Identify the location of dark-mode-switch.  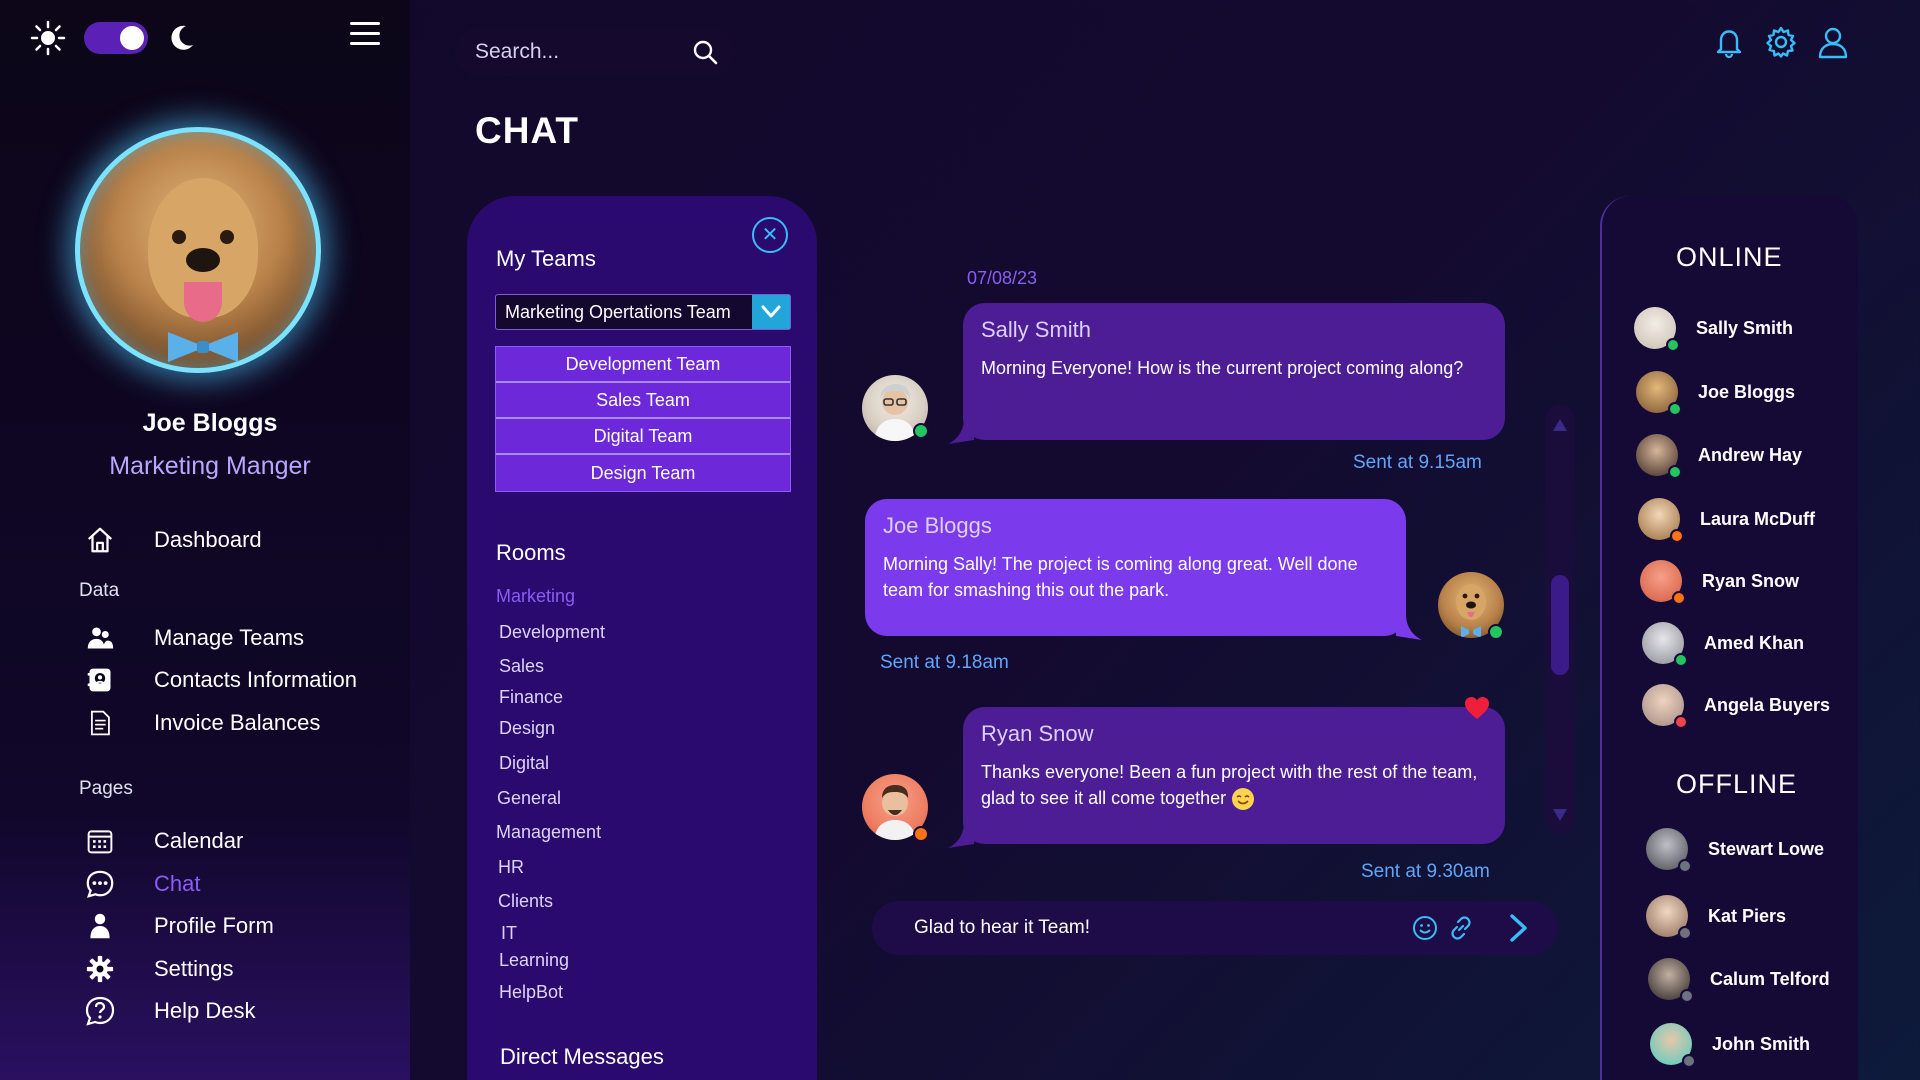
(116, 38).